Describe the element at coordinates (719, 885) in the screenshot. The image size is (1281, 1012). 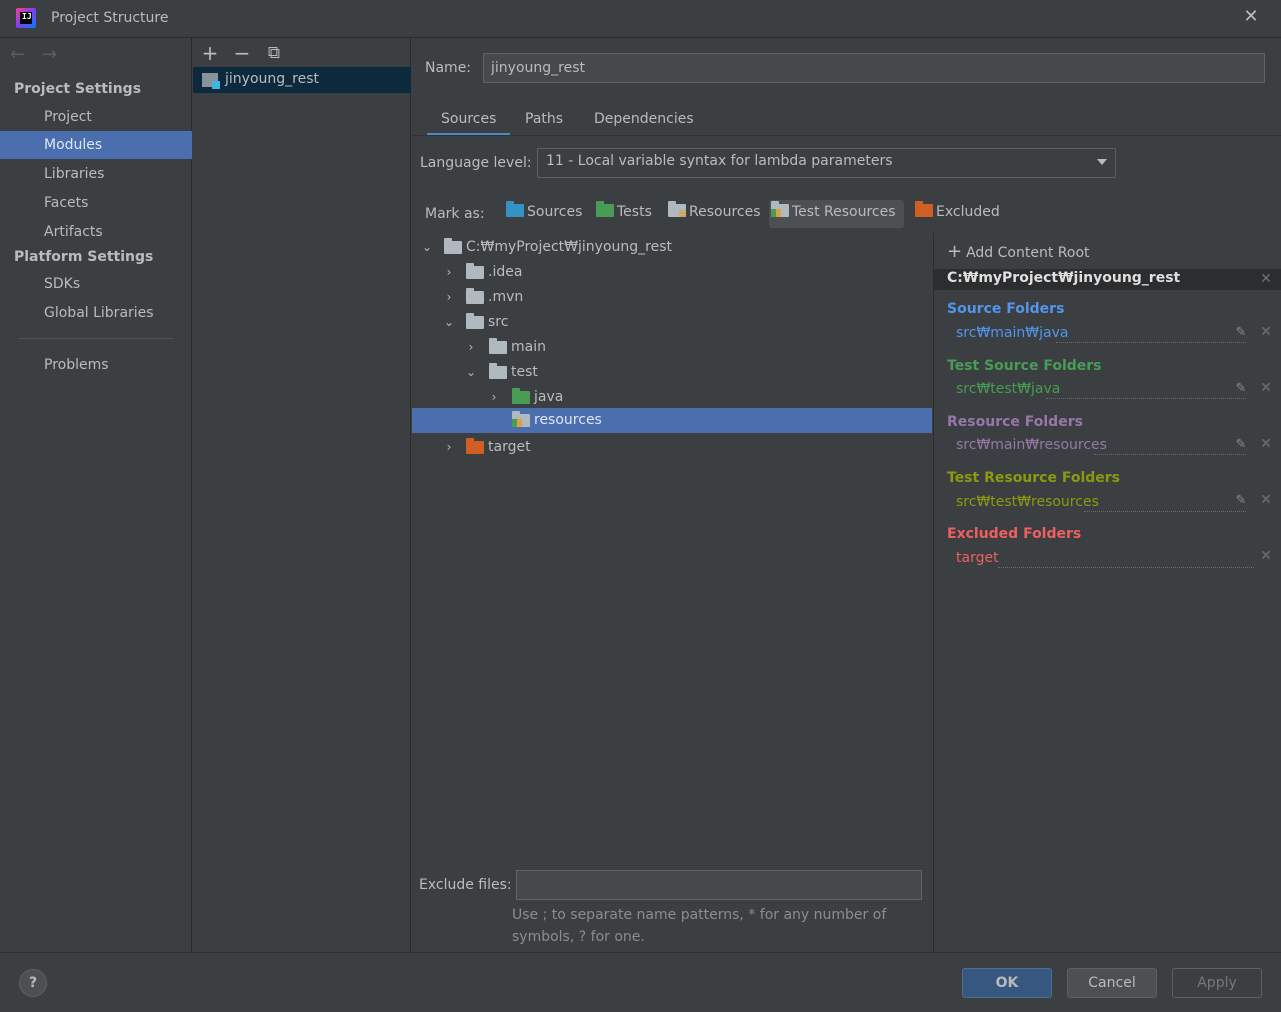
I see `exclude-files-input` at that location.